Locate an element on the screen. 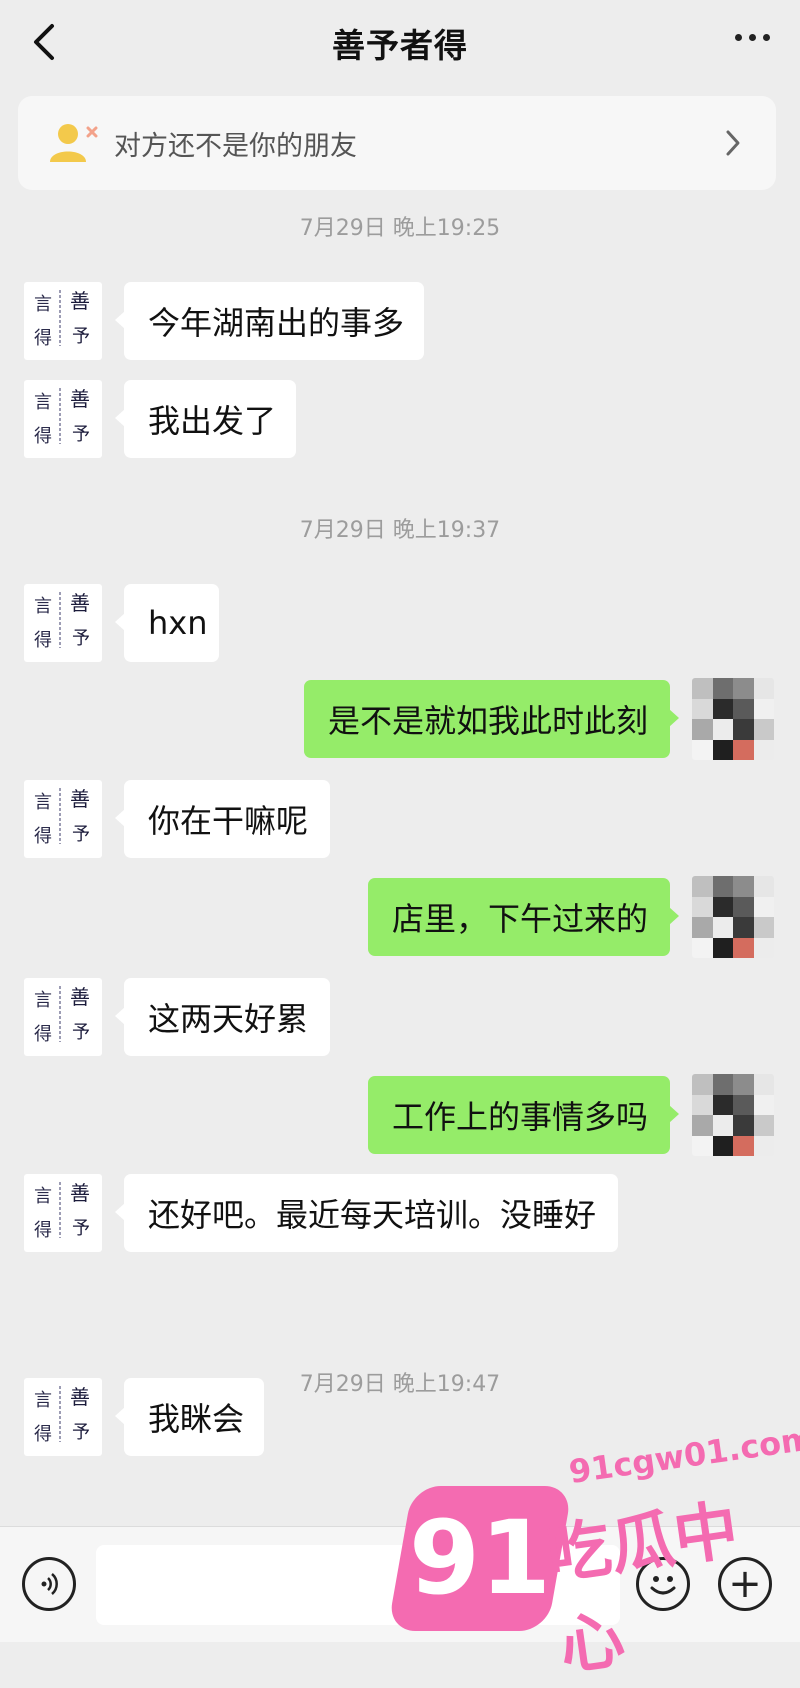 The height and width of the screenshot is (1688, 800). not-friend-text: 对方还不是你的朋友 is located at coordinates (235, 146).